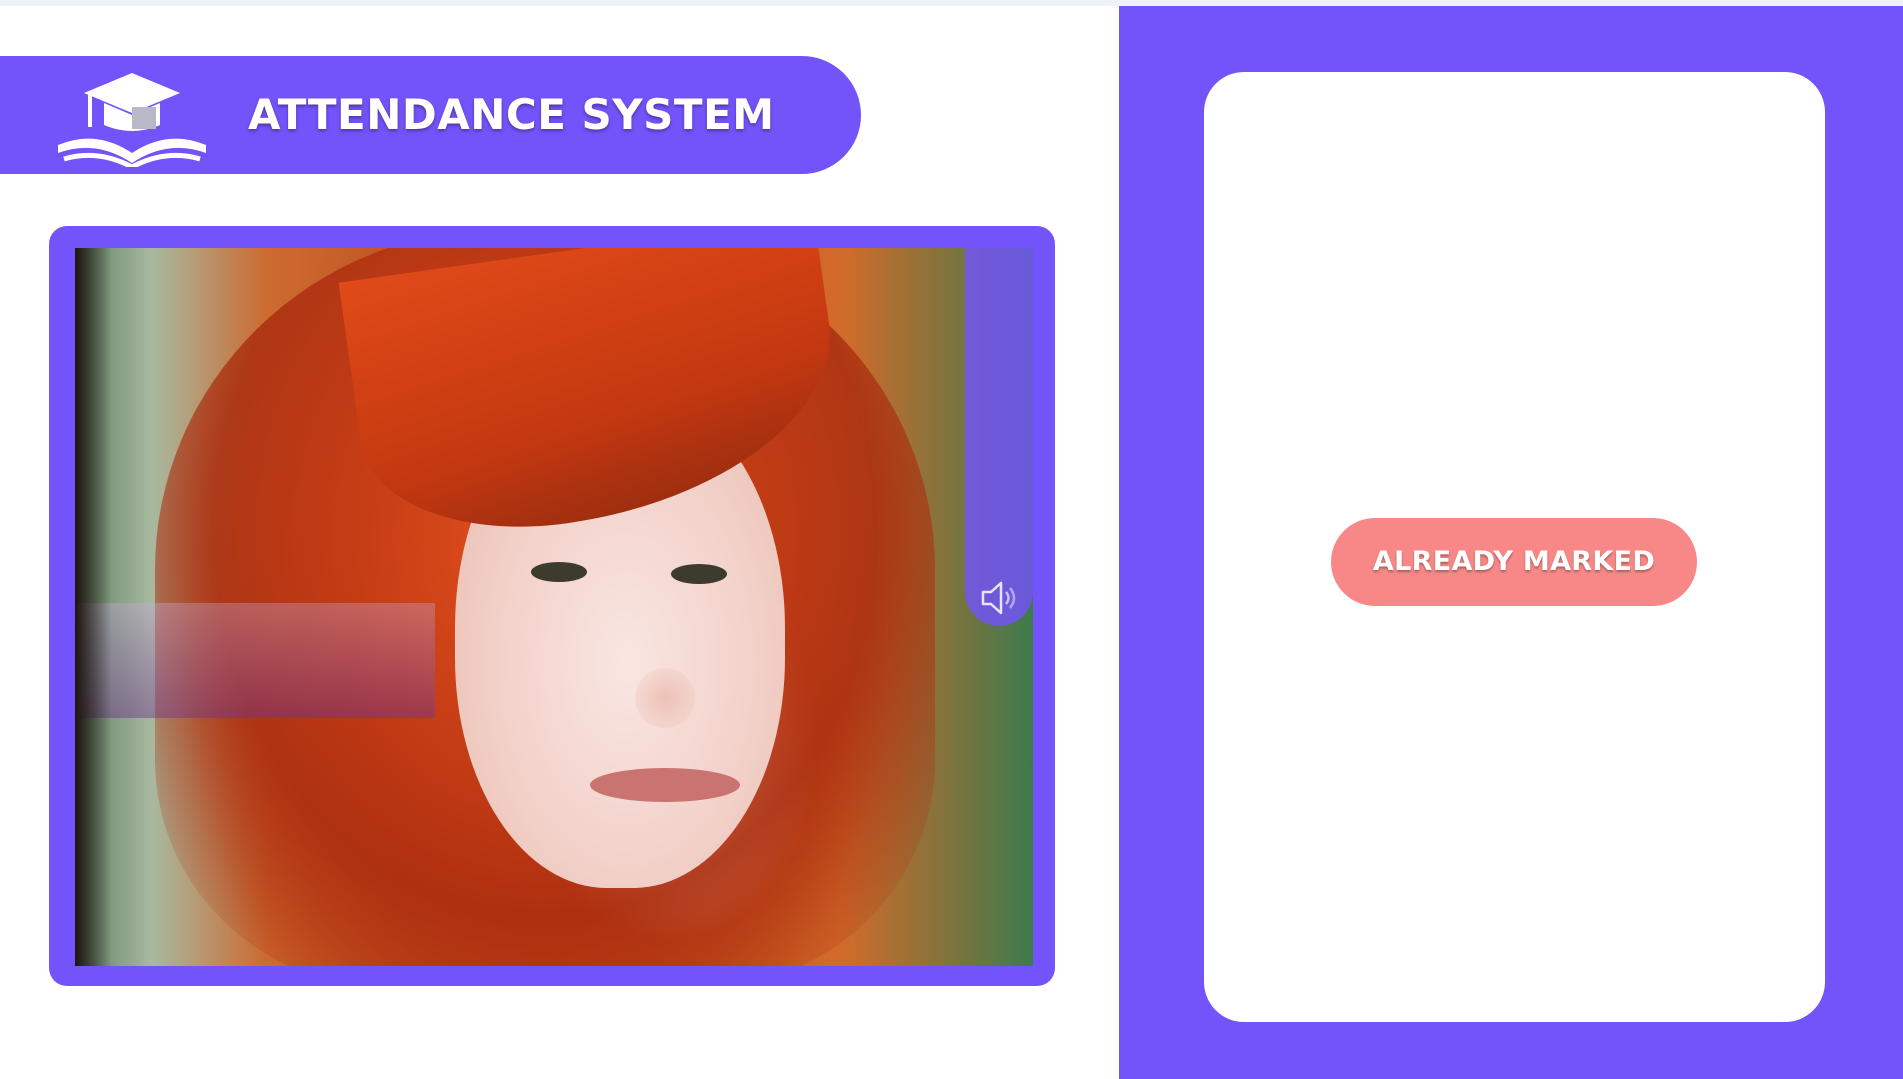 The width and height of the screenshot is (1903, 1079). Describe the element at coordinates (1000, 598) in the screenshot. I see `speaker-icon` at that location.